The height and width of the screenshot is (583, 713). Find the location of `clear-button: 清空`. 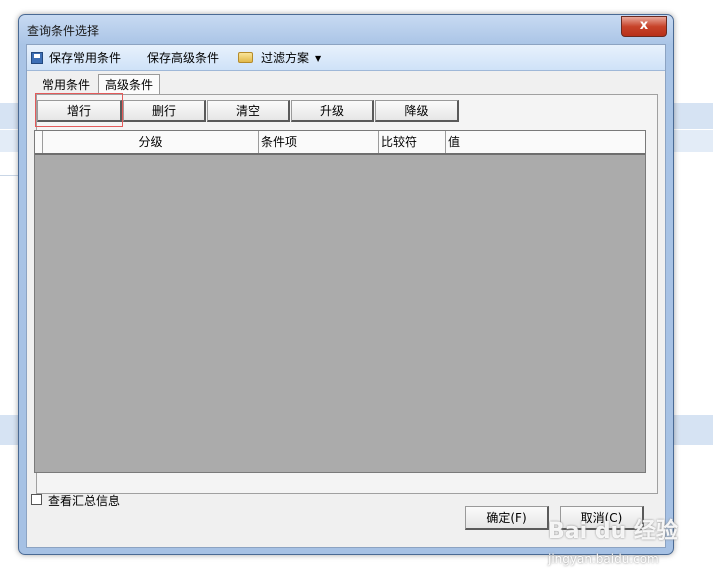

clear-button: 清空 is located at coordinates (248, 111).